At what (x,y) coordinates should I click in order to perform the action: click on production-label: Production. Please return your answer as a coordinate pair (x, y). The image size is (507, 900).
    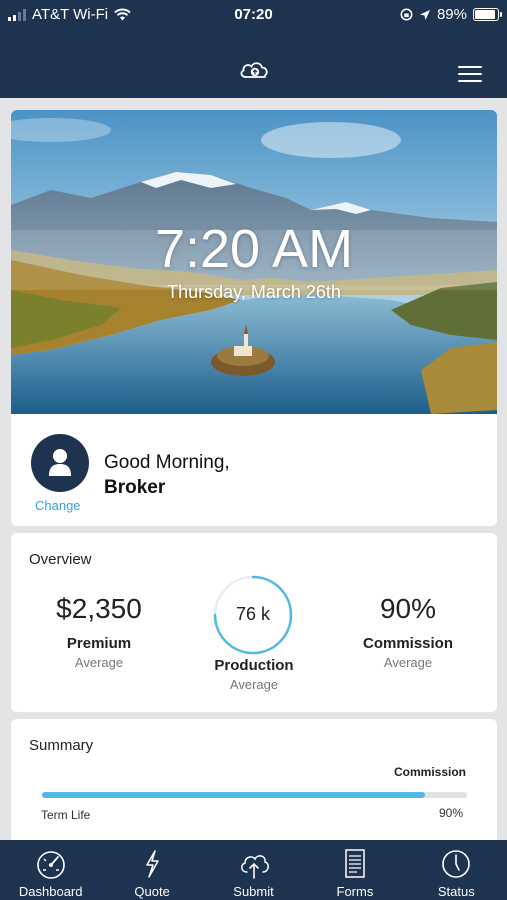
    Looking at the image, I should click on (254, 665).